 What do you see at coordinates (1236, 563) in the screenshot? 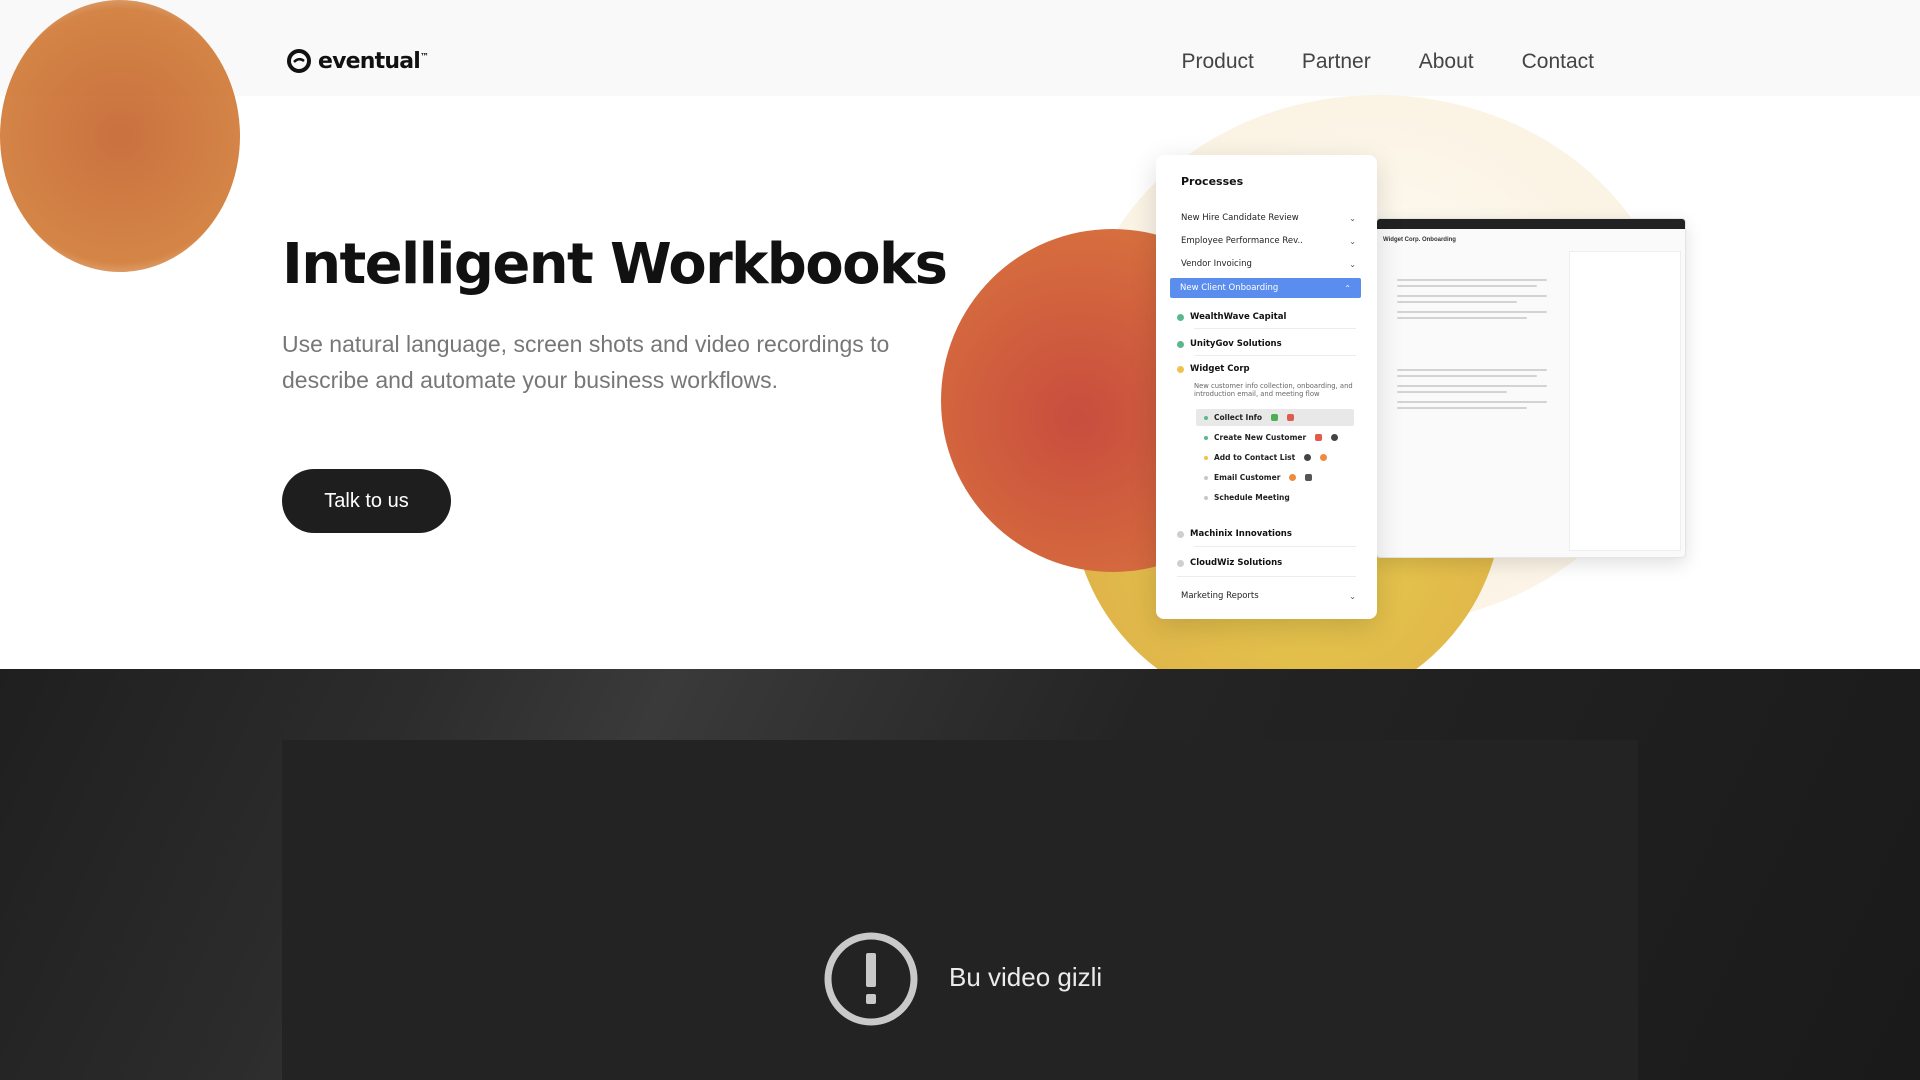
I see `client-label: CloudWiz Solutions` at bounding box center [1236, 563].